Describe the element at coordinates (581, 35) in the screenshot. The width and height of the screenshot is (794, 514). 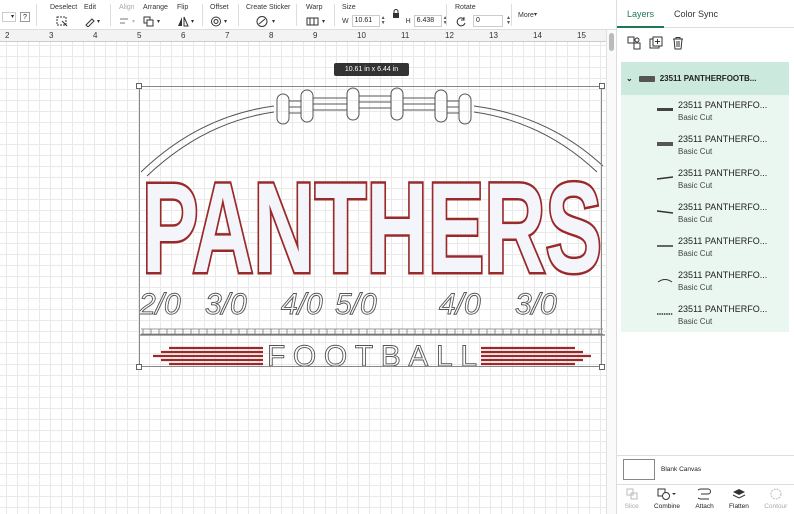
I see `ruler-tick-label: 15` at that location.